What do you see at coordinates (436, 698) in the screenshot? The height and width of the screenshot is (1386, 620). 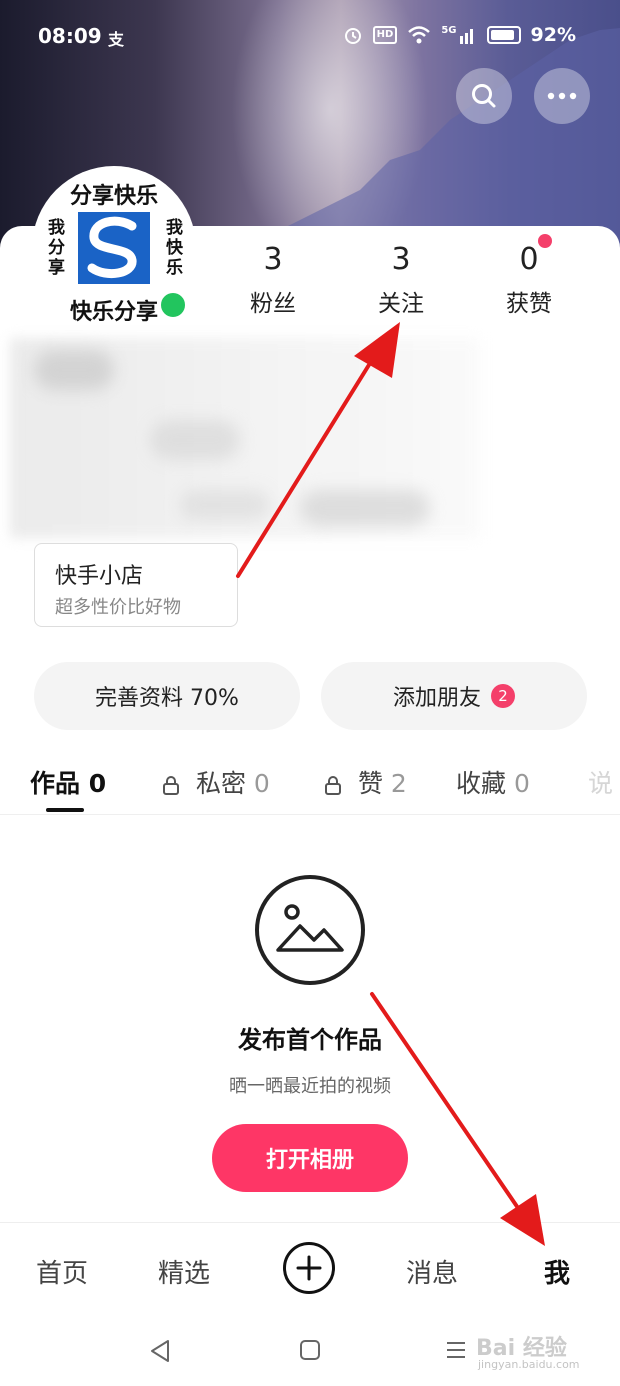 I see `add-friends-label: 添加朋友` at bounding box center [436, 698].